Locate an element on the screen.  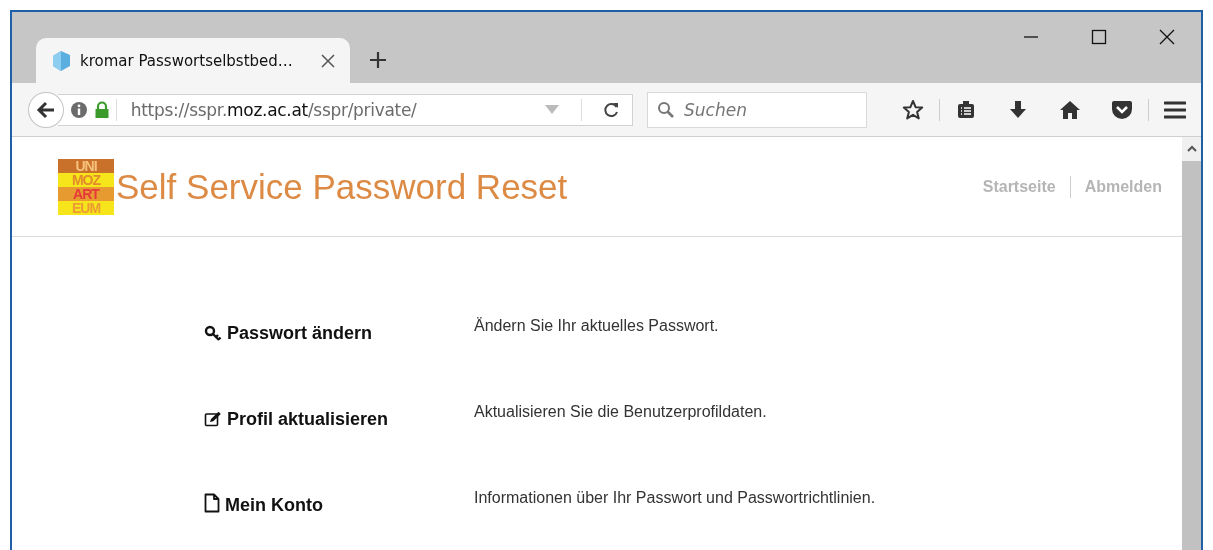
back-button is located at coordinates (46, 109).